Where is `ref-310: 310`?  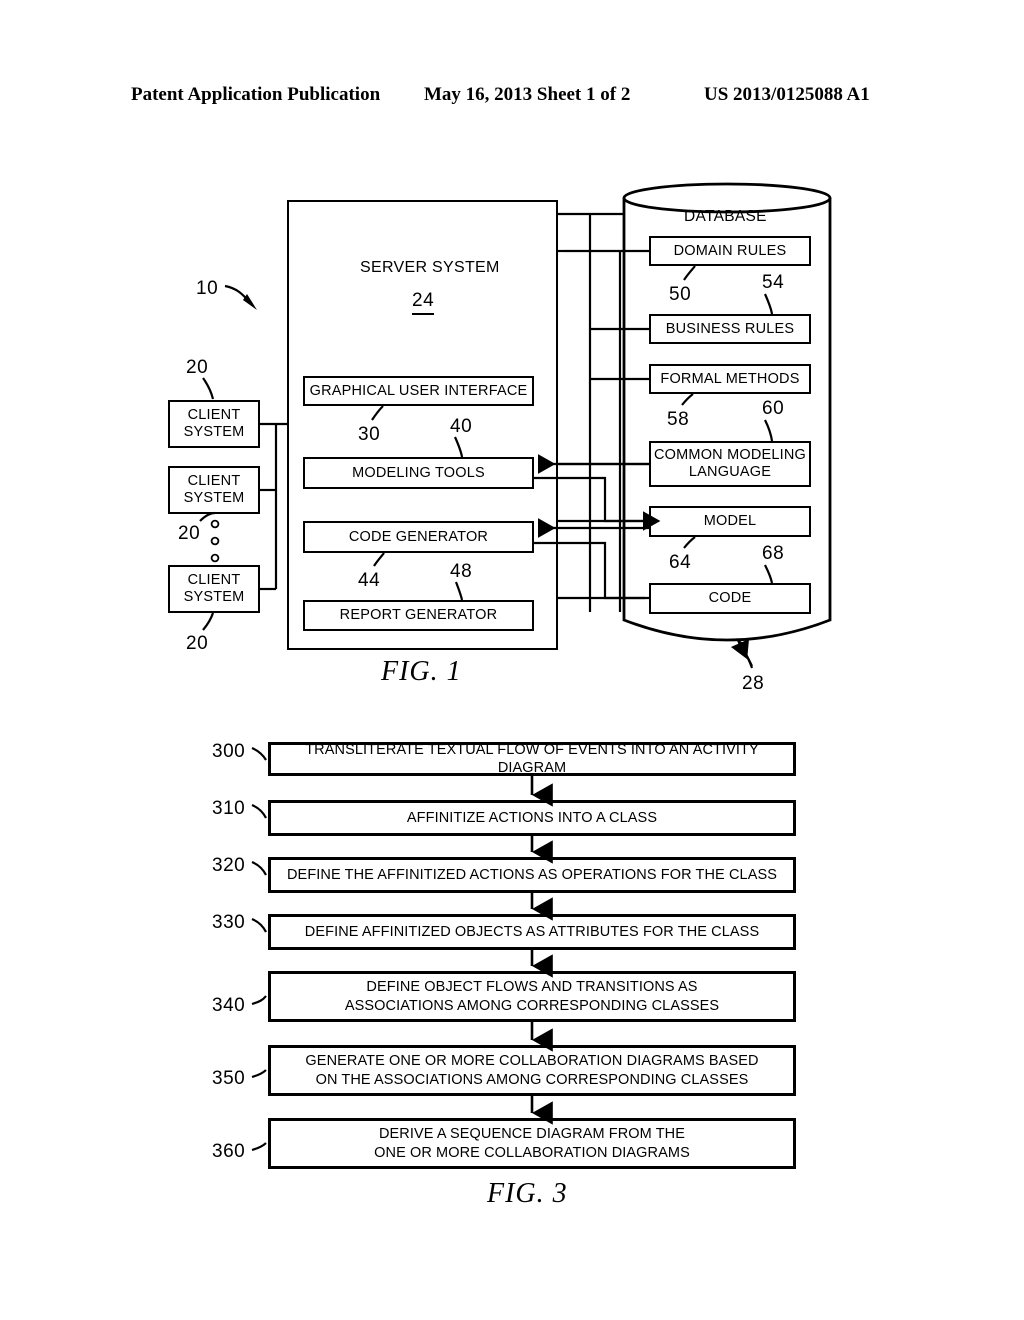
ref-310: 310 is located at coordinates (229, 808).